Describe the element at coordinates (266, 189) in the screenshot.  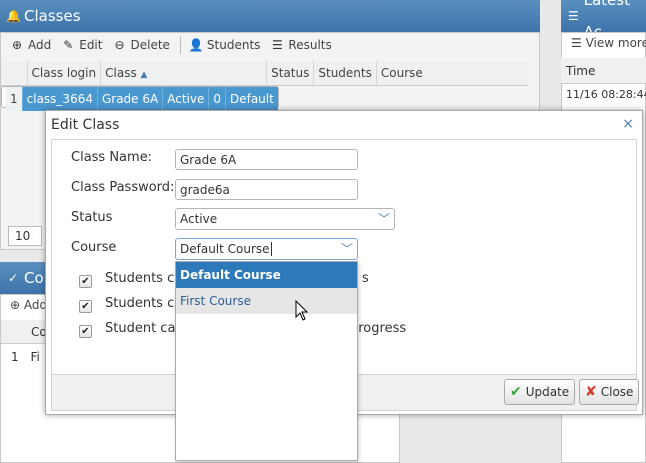
I see `class-password-input` at that location.